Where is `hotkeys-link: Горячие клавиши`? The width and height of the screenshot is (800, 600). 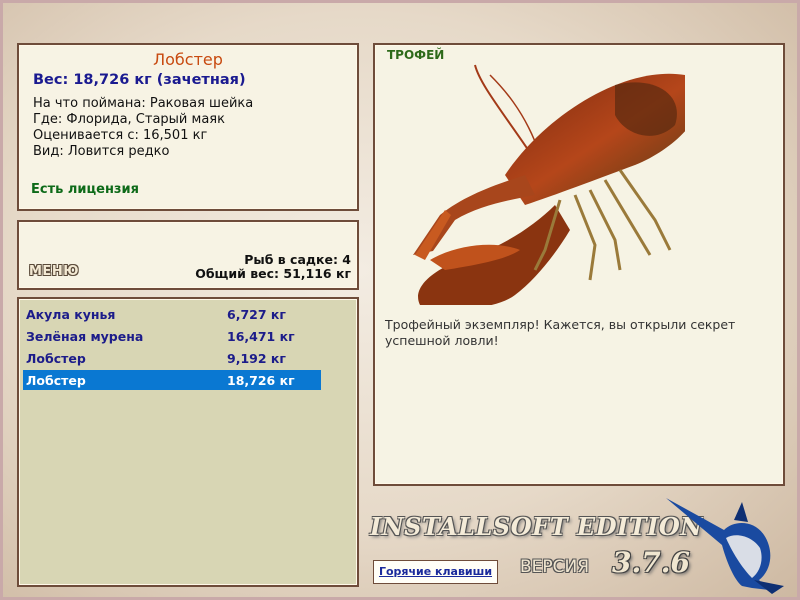 hotkeys-link: Горячие клавиши is located at coordinates (435, 572).